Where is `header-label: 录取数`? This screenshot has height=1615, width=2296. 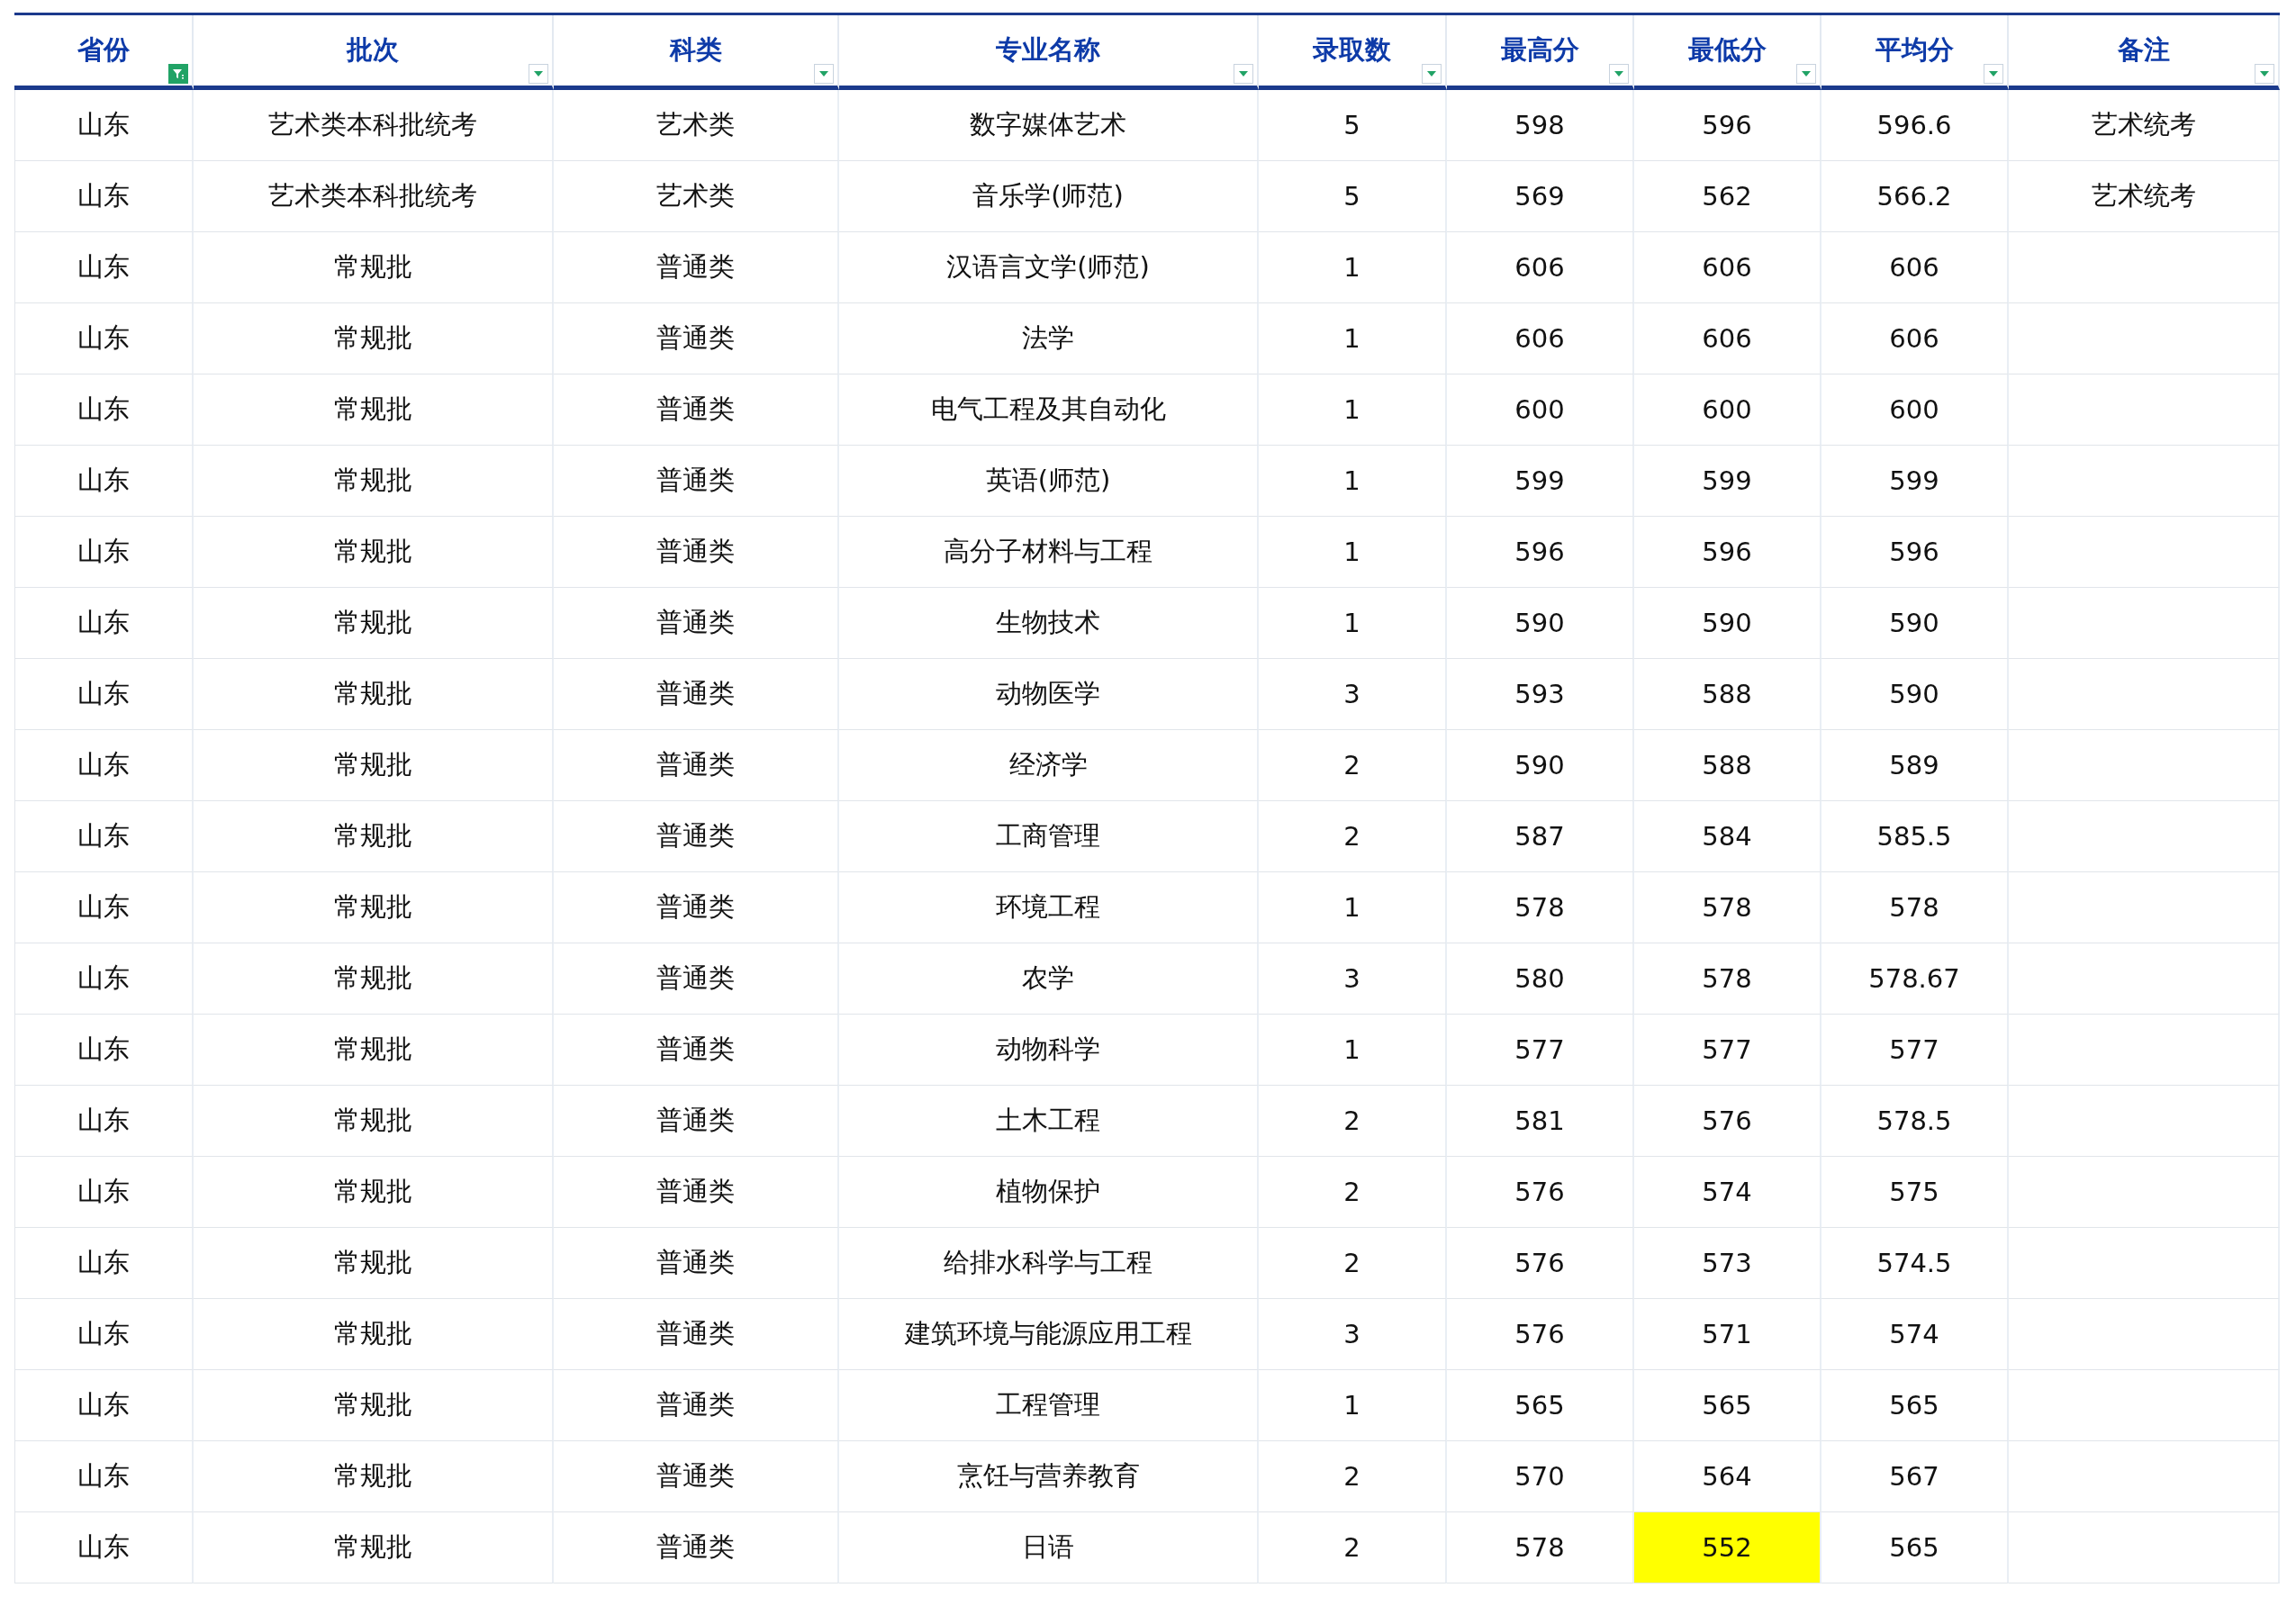 header-label: 录取数 is located at coordinates (1352, 50).